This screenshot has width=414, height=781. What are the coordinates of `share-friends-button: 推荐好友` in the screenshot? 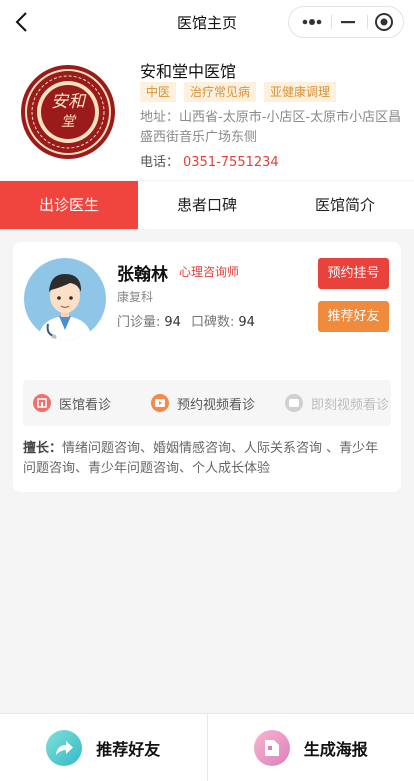 It's located at (103, 747).